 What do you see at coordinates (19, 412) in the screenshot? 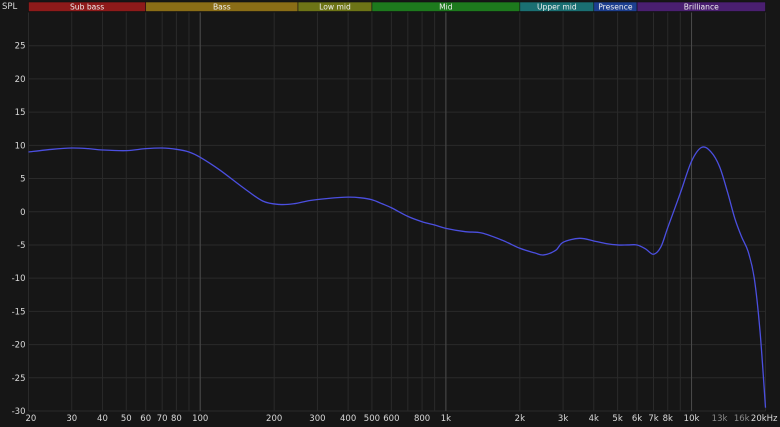
I see `y-tick-label: -30` at bounding box center [19, 412].